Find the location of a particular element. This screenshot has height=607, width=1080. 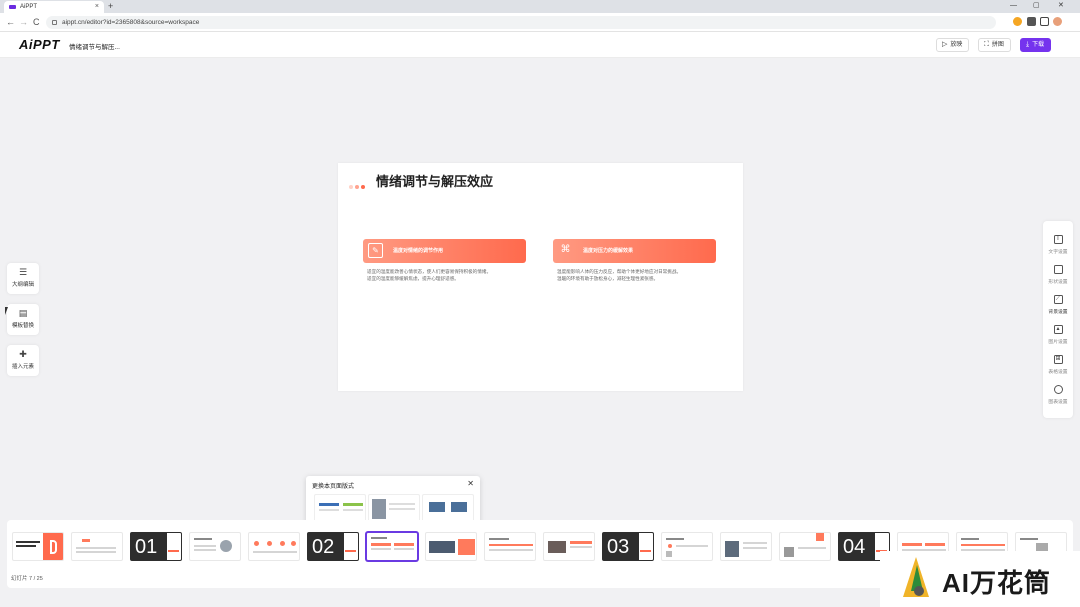

chart-icon is located at coordinates (1058, 389).